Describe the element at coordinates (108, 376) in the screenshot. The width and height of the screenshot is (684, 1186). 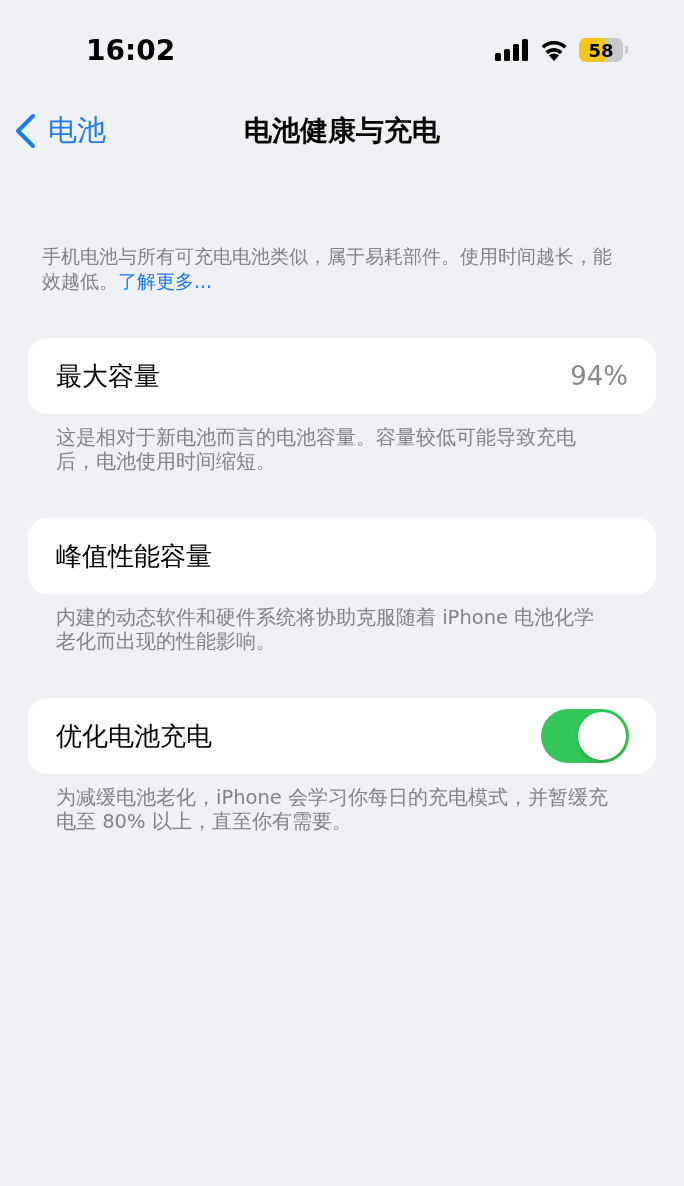
I see `row-label: 最大容量` at that location.